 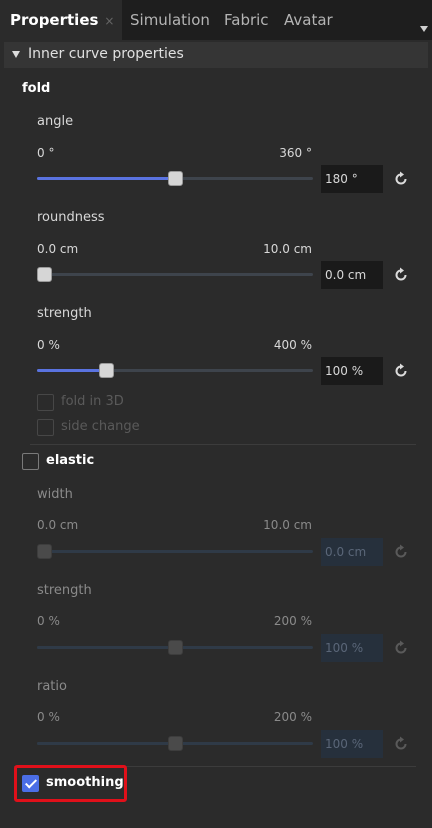 I want to click on roundness-value-input: 0.0 cm, so click(x=352, y=275).